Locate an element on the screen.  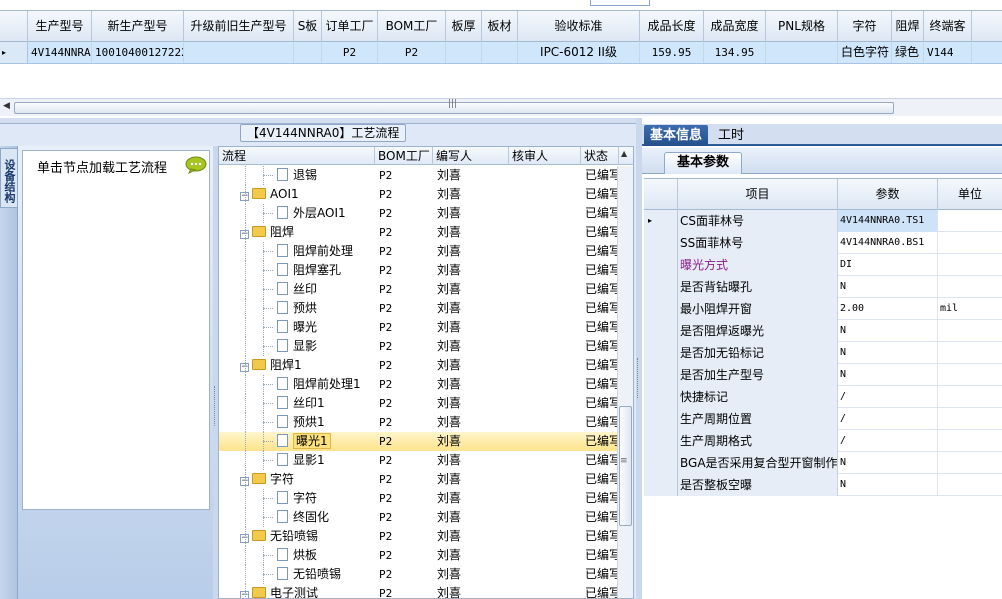
grid-cell: 绿色 is located at coordinates (908, 52).